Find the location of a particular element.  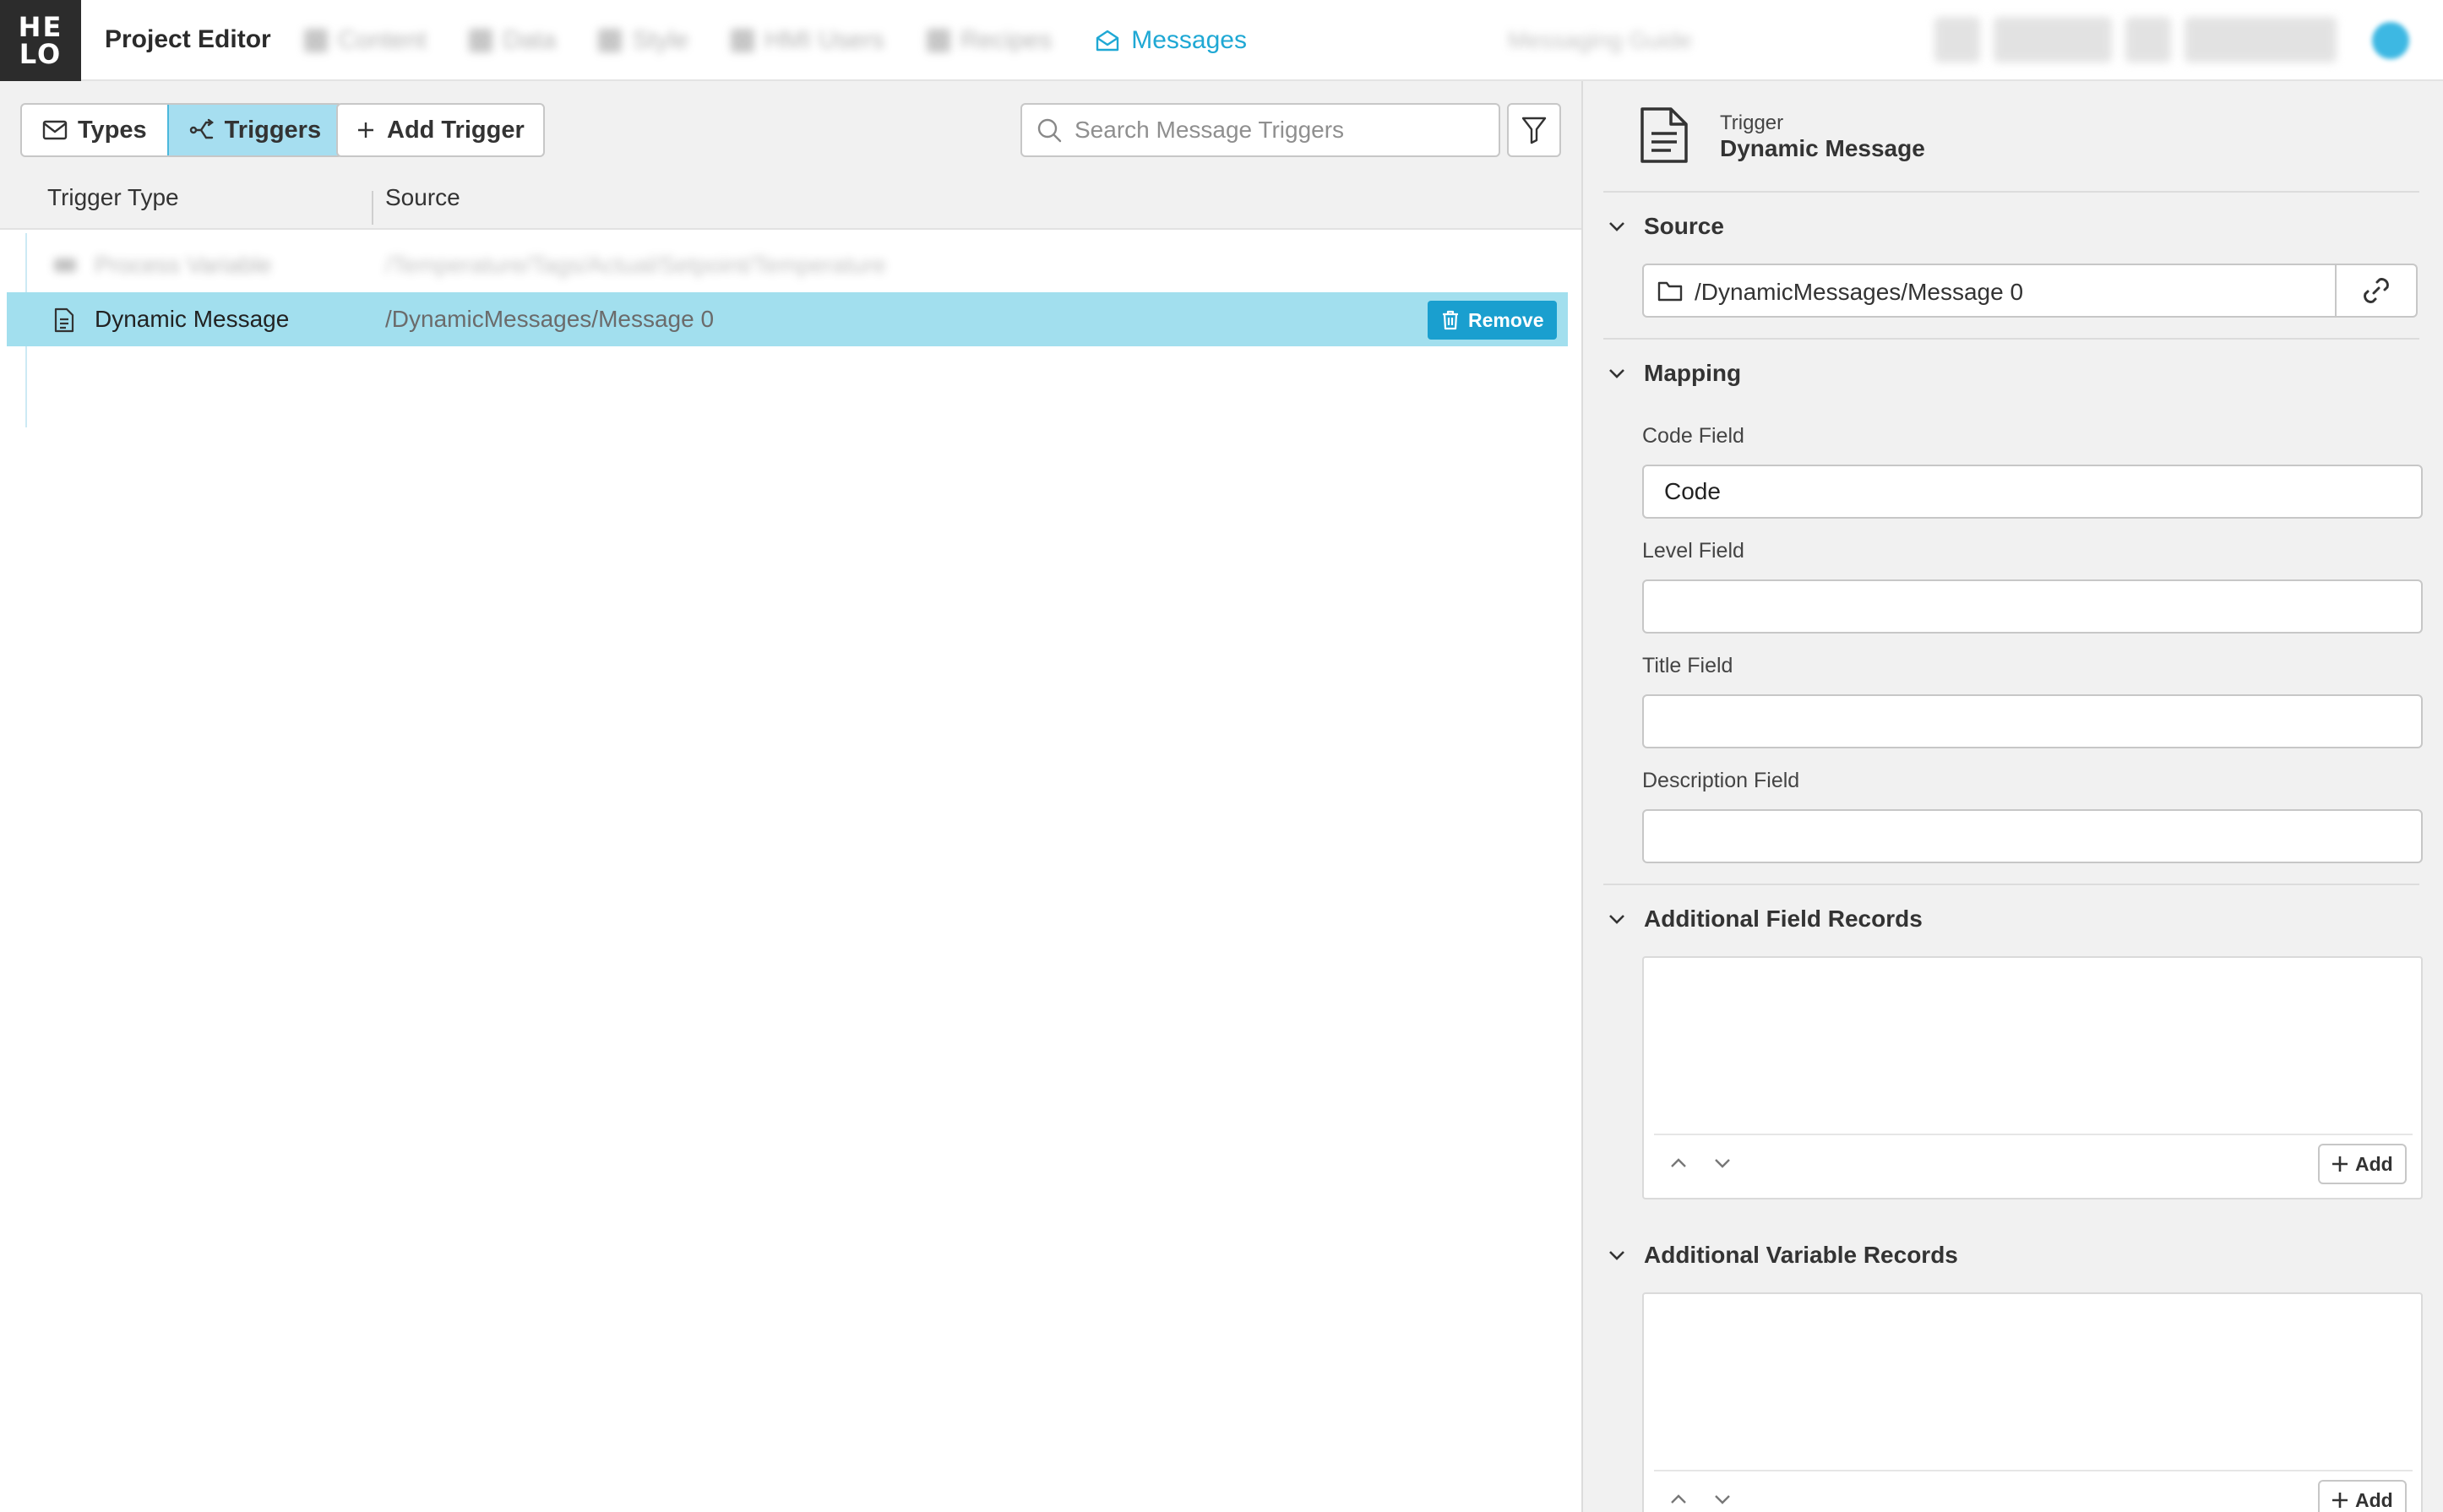

level-field-input is located at coordinates (2032, 606).